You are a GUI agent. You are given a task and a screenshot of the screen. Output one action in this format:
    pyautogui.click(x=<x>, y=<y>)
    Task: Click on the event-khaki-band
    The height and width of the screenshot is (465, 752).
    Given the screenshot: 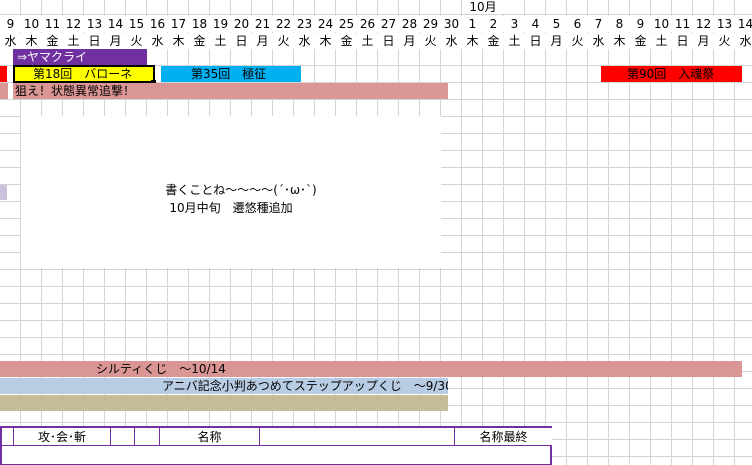 What is the action you would take?
    pyautogui.click(x=224, y=403)
    